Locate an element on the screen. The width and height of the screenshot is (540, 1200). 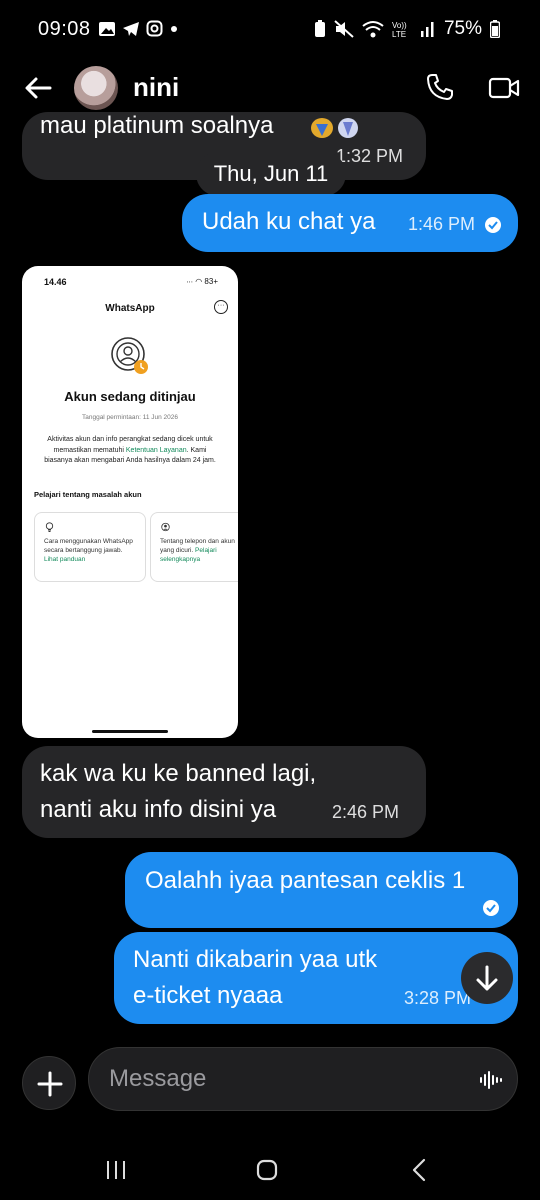
message-input is located at coordinates (303, 1079).